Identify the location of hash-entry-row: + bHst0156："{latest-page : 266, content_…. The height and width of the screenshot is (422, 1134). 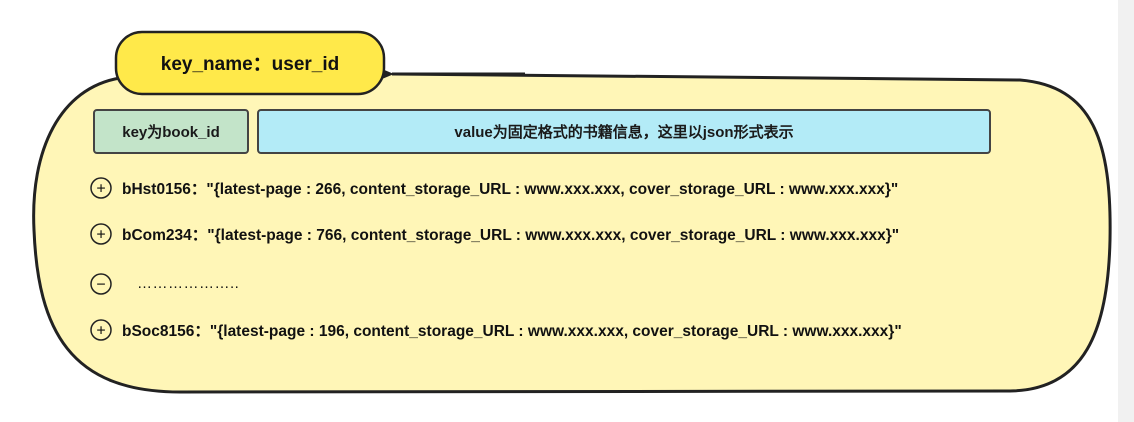
(494, 188).